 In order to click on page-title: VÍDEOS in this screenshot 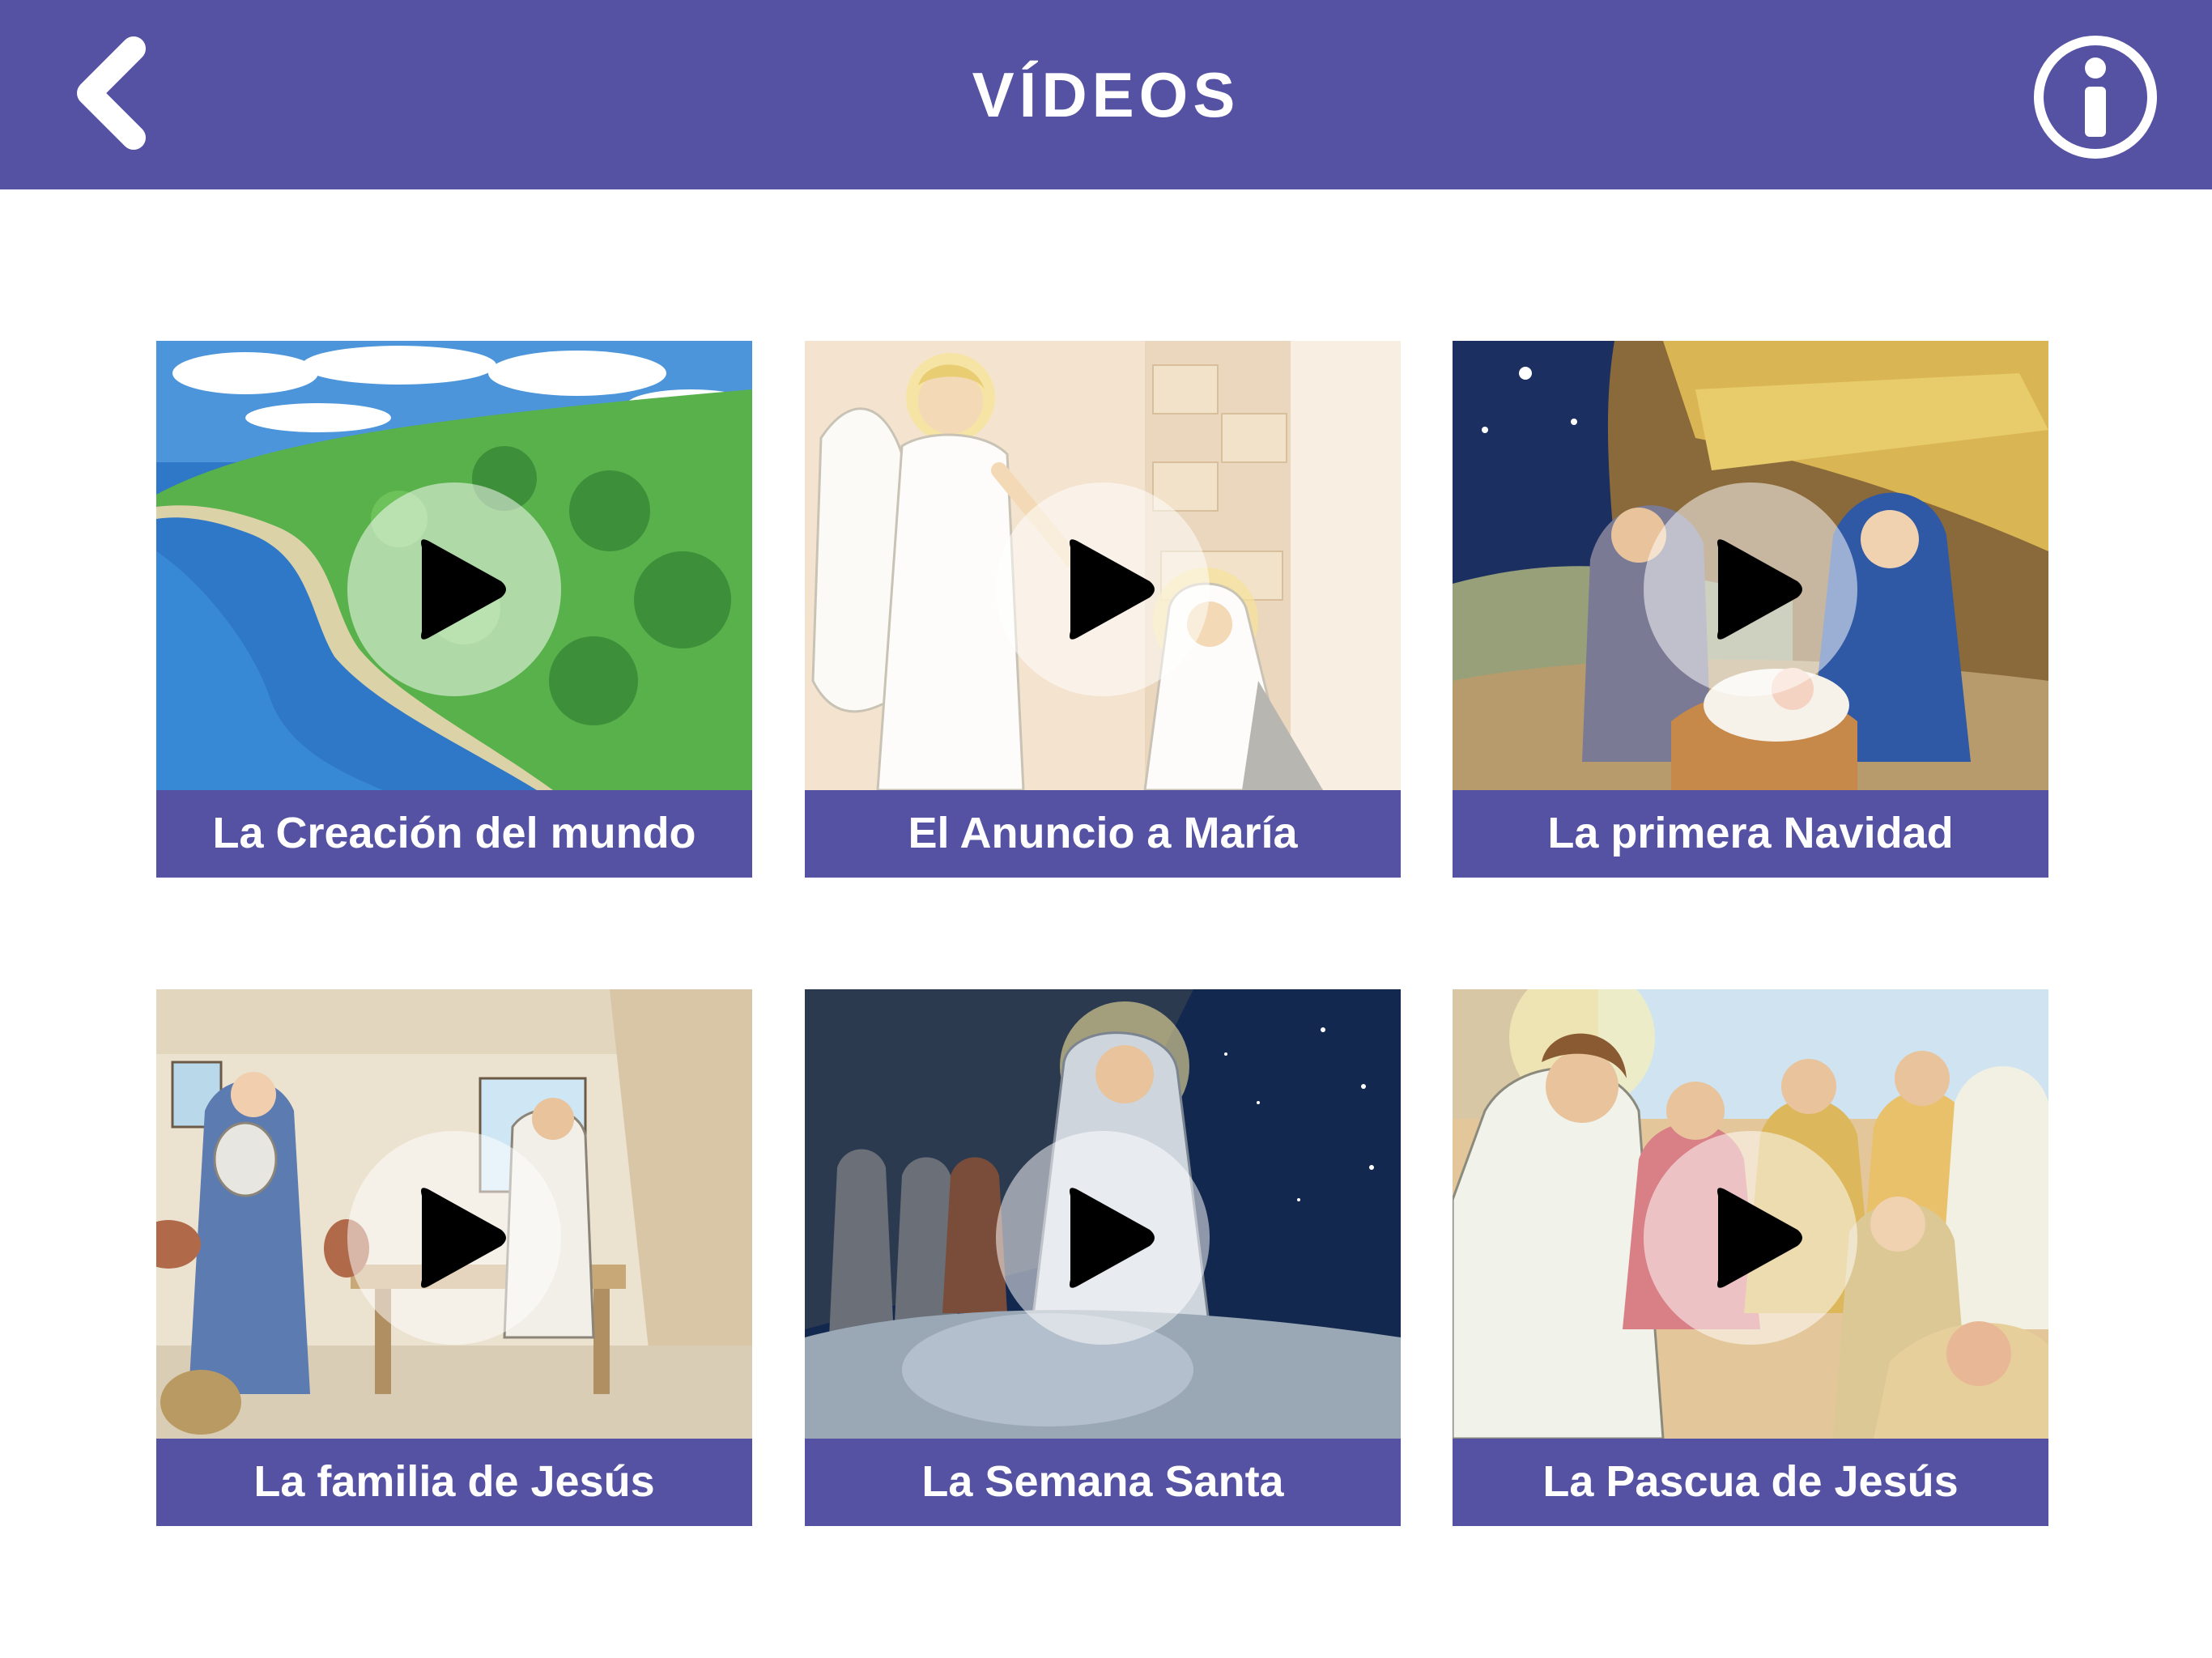, I will do `click(1106, 94)`.